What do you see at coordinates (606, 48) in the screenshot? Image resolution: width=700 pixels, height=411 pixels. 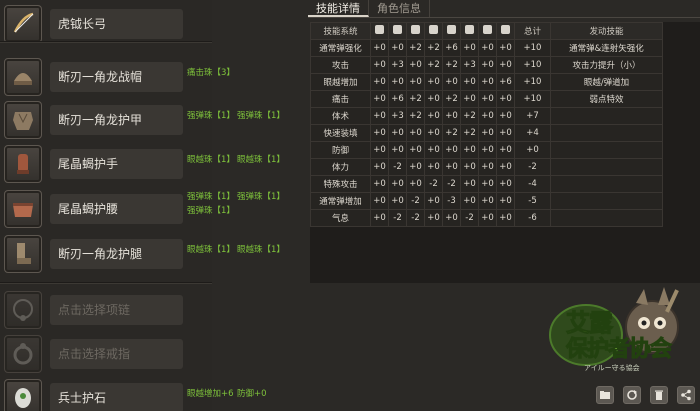 I see `skill-effect-cell: 通常弹&连射矢强化` at bounding box center [606, 48].